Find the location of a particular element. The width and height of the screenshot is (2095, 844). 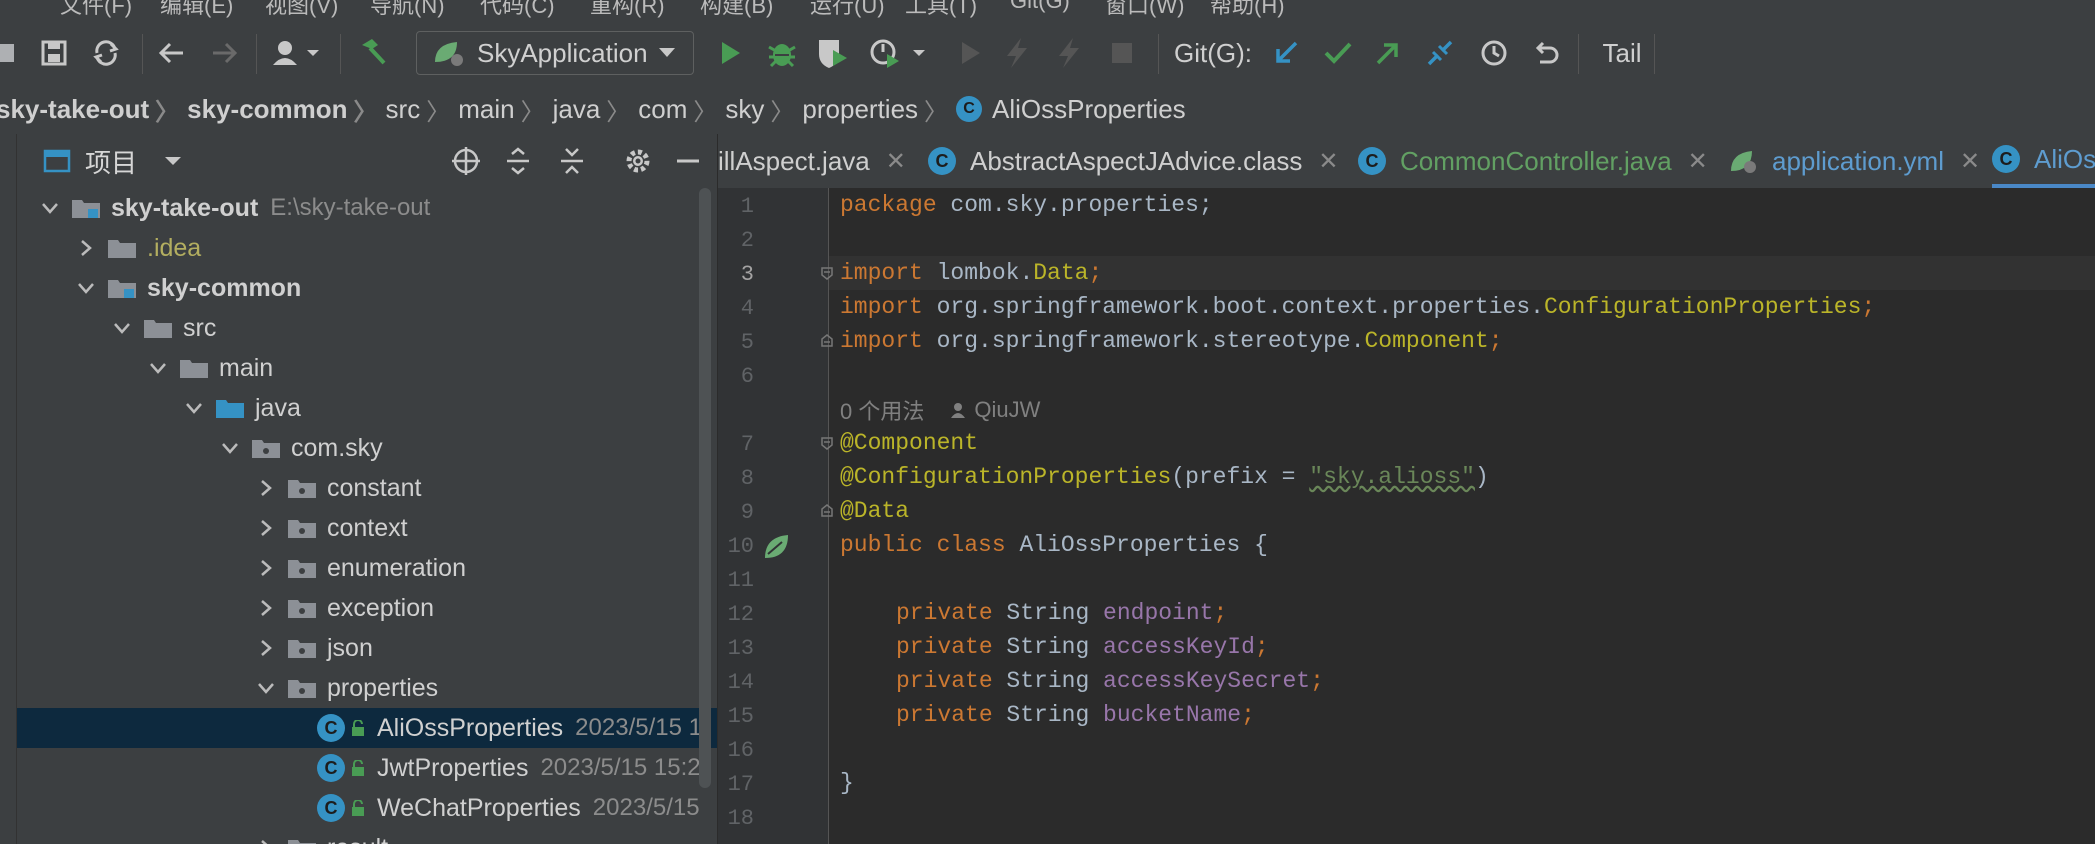

breadcrumb-item: java 〉 is located at coordinates (596, 109).